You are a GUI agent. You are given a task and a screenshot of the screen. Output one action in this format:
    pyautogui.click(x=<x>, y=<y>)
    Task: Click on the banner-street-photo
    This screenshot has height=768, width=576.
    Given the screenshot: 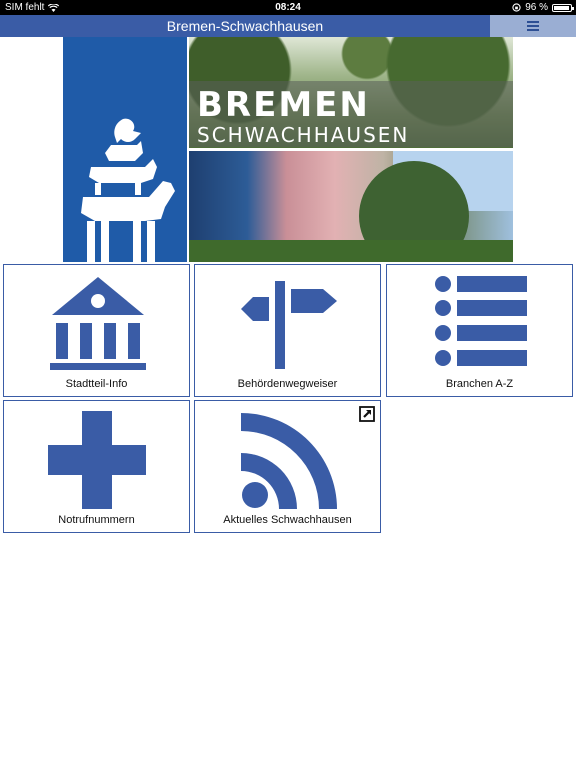 What is the action you would take?
    pyautogui.click(x=351, y=206)
    